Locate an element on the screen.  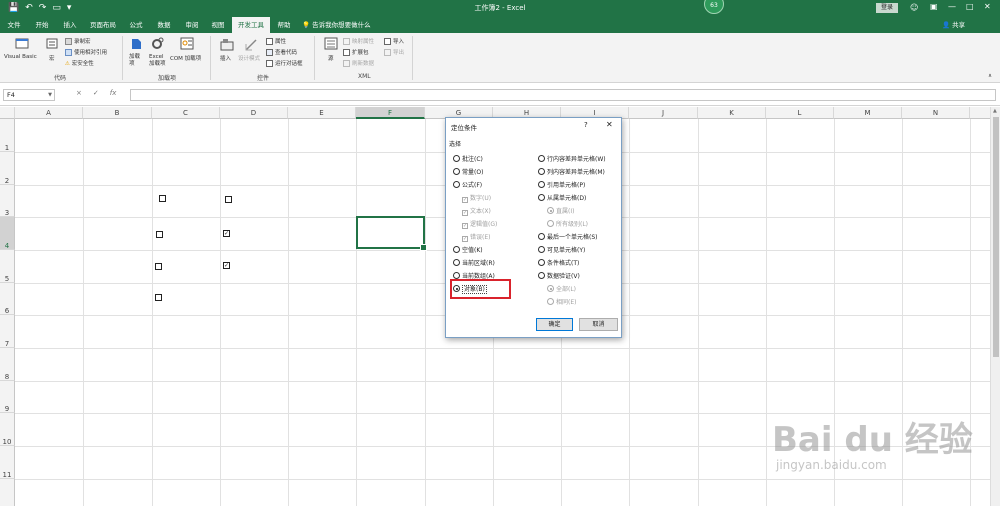
cancel-button: 取消 is located at coordinates (598, 324).